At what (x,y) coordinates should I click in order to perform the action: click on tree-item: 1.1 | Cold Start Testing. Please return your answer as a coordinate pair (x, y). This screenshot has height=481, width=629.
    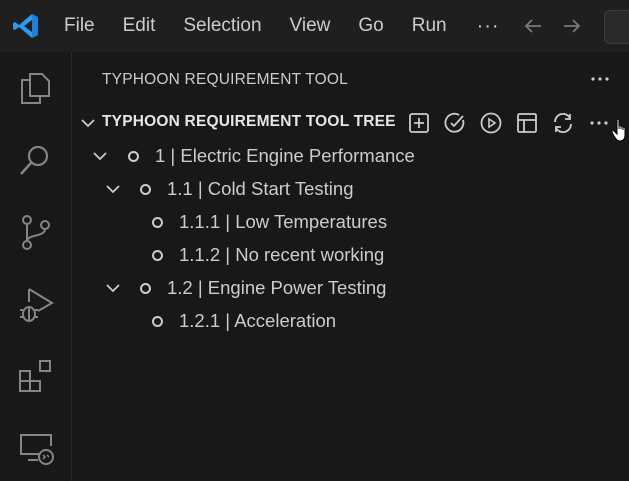
    Looking at the image, I should click on (350, 189).